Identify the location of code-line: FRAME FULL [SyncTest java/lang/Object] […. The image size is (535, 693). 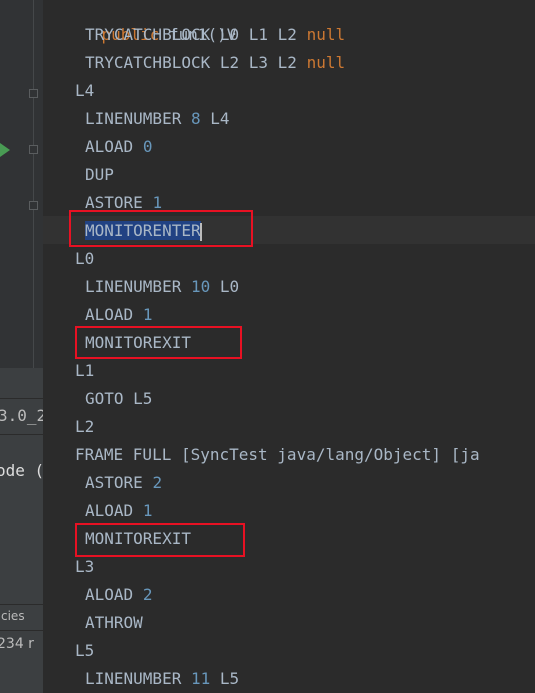
(277, 455).